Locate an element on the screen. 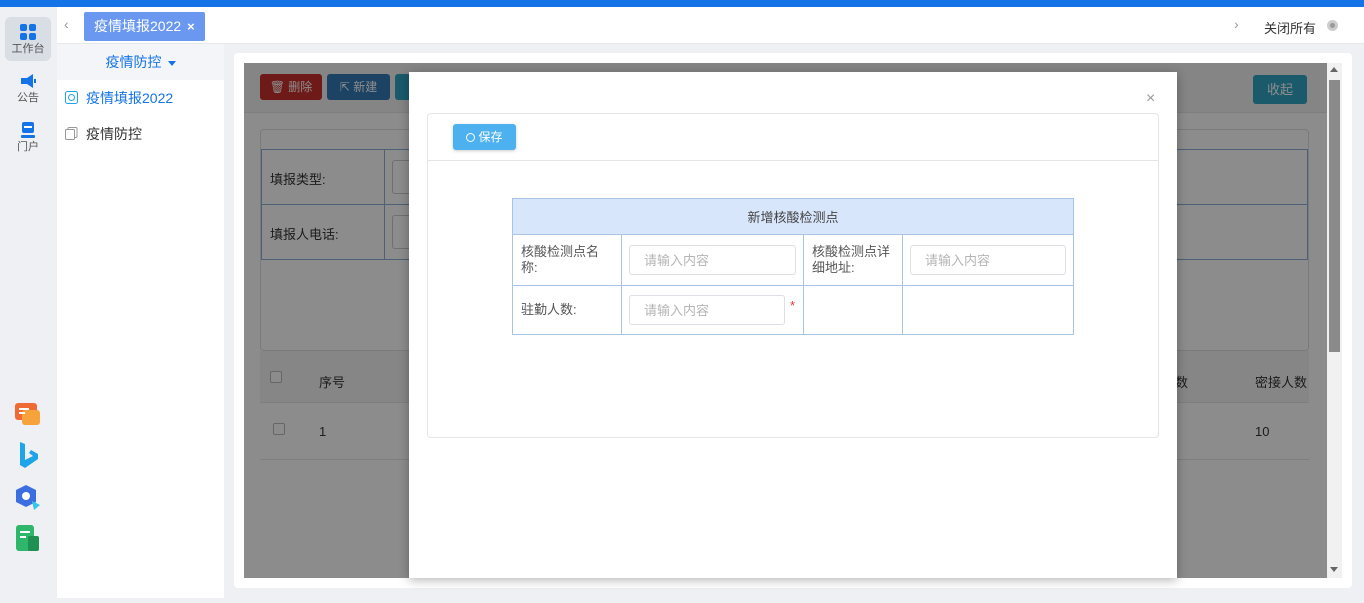 The width and height of the screenshot is (1364, 603). staff-count-label: 驻勤人数: is located at coordinates (567, 310).